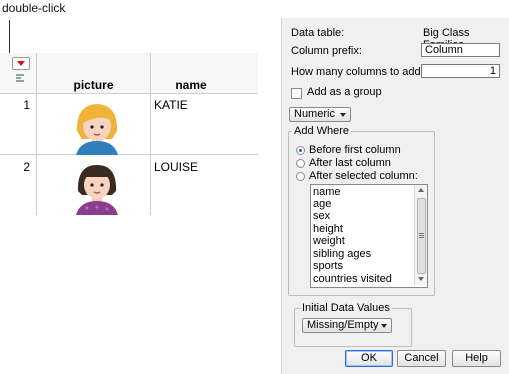 Image resolution: width=509 pixels, height=374 pixels. I want to click on columns-to-add-label: How many columns to add:, so click(357, 72).